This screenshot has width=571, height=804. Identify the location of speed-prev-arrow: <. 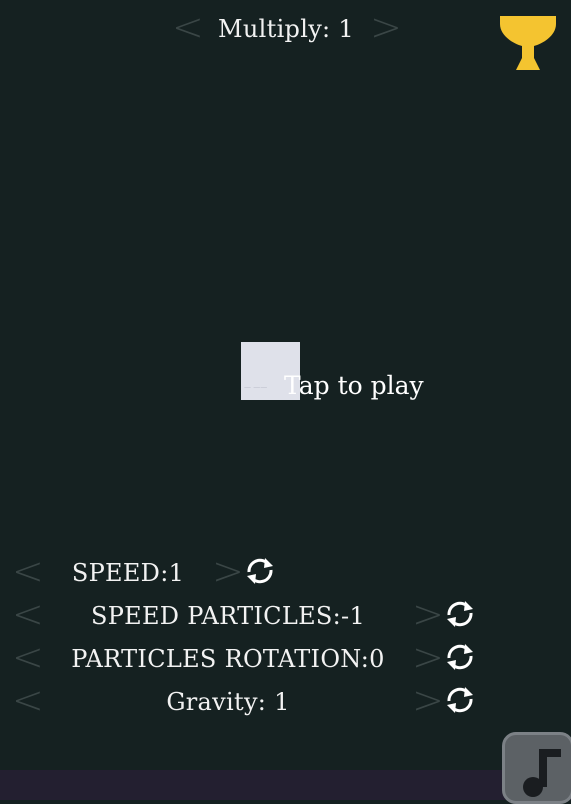
(28, 571).